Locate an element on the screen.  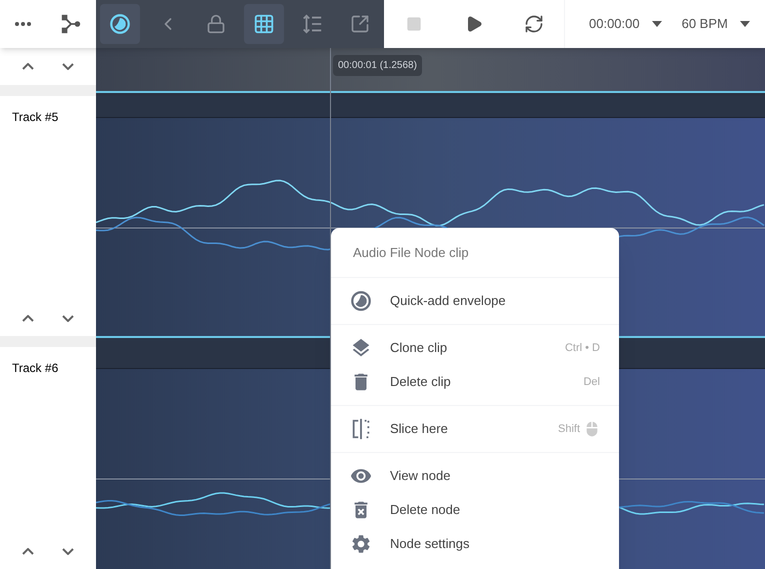
slice-icon is located at coordinates (361, 429).